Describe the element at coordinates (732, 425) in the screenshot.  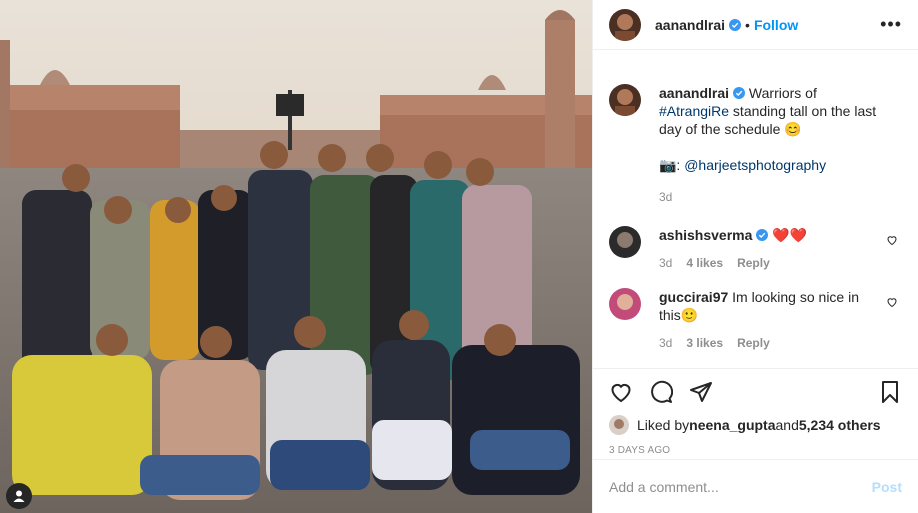
I see `liked-by-user: neena_gupta` at that location.